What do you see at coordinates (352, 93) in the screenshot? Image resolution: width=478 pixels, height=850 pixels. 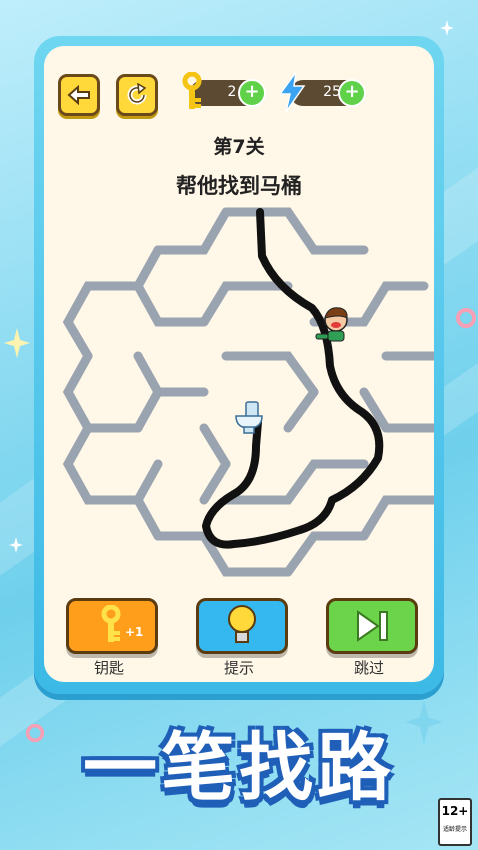 I see `add-energy-button: +` at bounding box center [352, 93].